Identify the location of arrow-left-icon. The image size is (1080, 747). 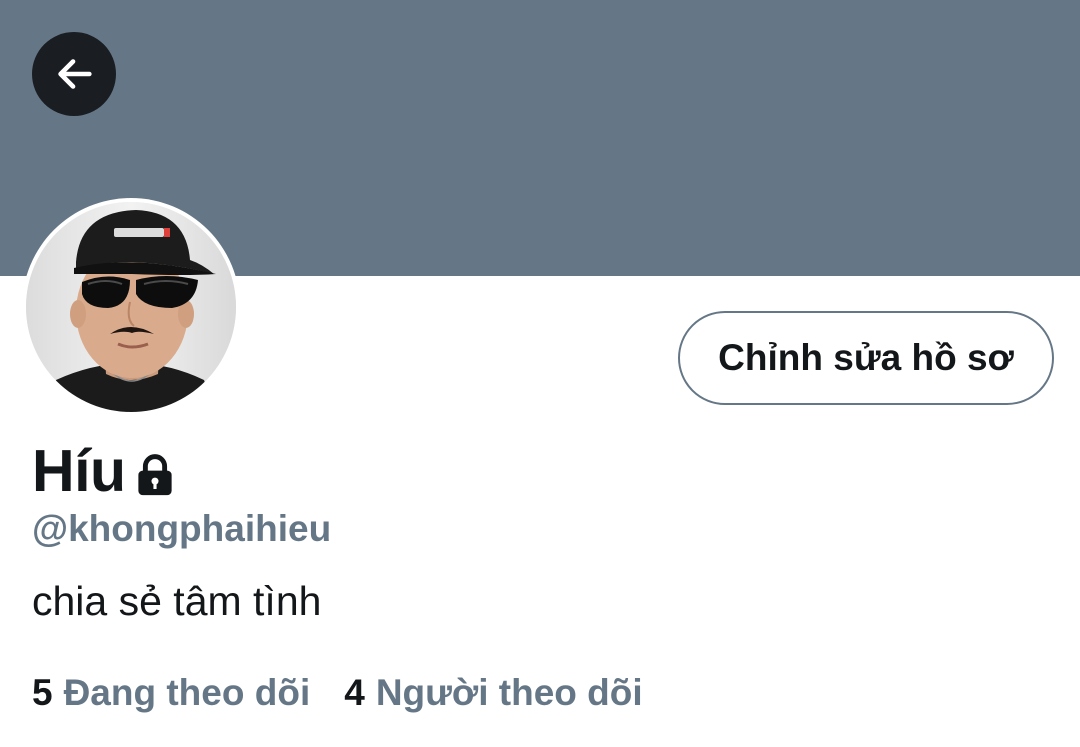
(75, 74).